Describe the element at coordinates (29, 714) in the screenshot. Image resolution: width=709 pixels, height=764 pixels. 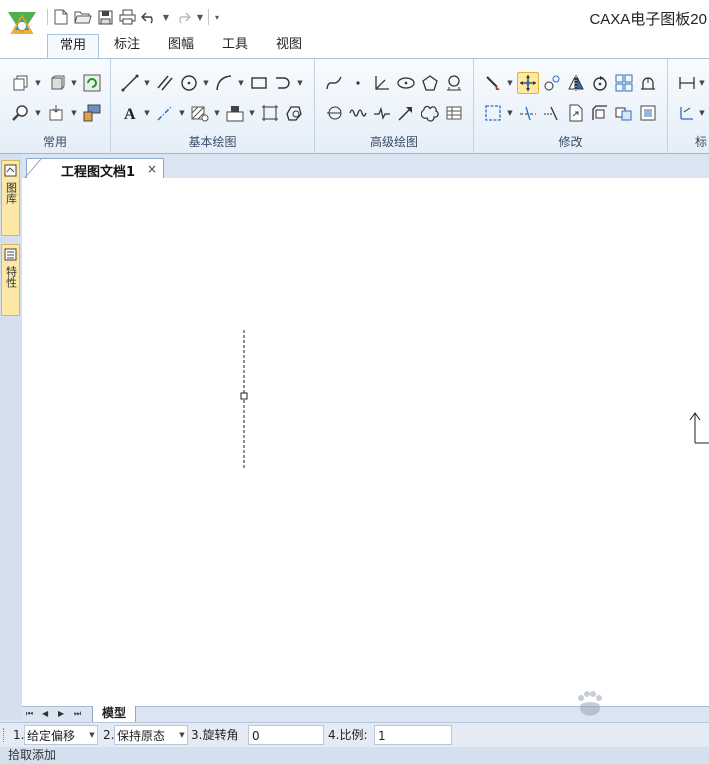
I see `first-sheet-button: ⏮` at that location.